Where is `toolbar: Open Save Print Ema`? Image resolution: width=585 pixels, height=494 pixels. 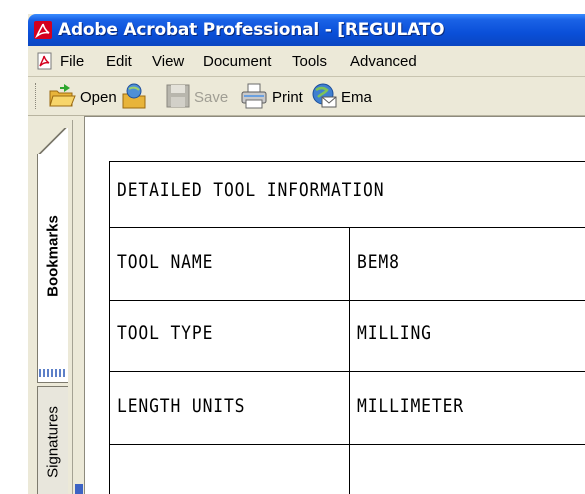
toolbar: Open Save Print Ema is located at coordinates (306, 96).